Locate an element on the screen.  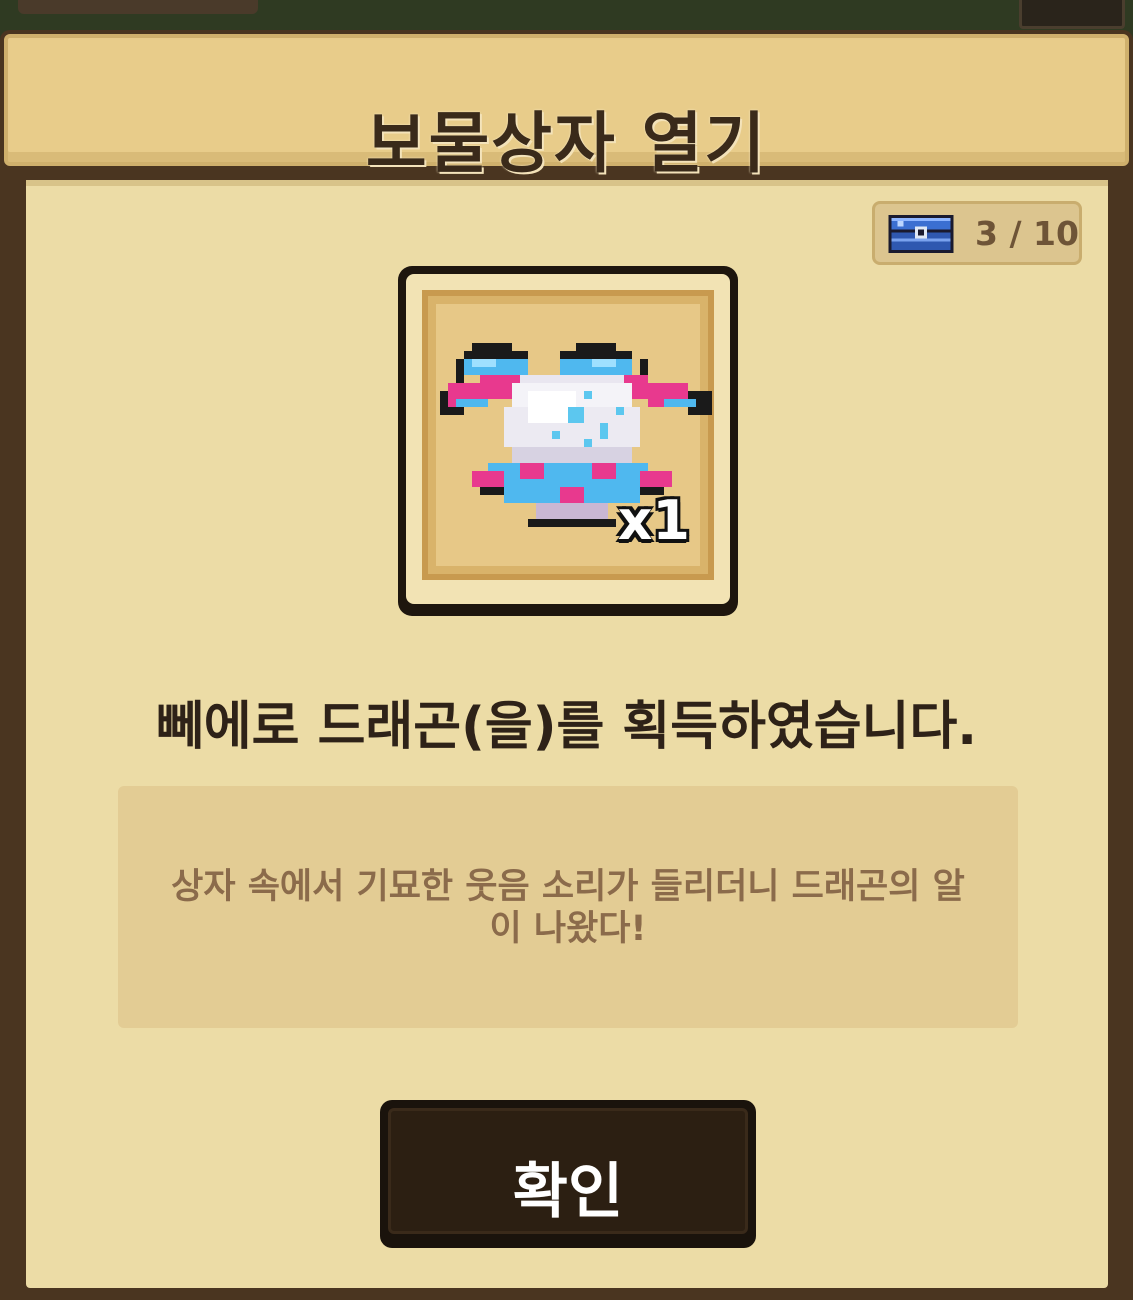
acquired-message: 뻬에로 드래곤(을)를 획득하였습니다. is located at coordinates (566, 727).